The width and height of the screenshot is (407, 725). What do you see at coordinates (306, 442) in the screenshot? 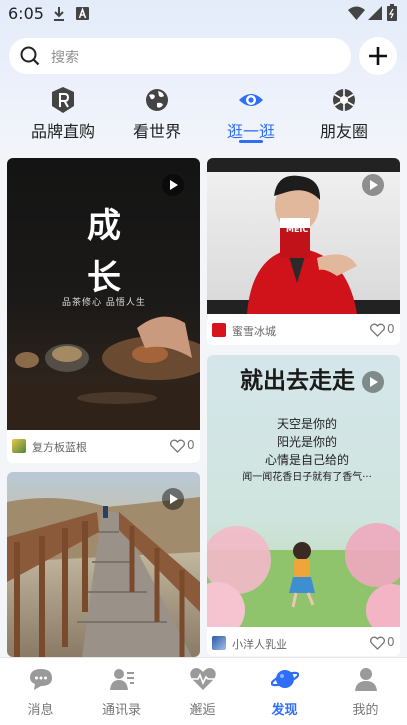
I see `poem-line: 阳光是你的` at bounding box center [306, 442].